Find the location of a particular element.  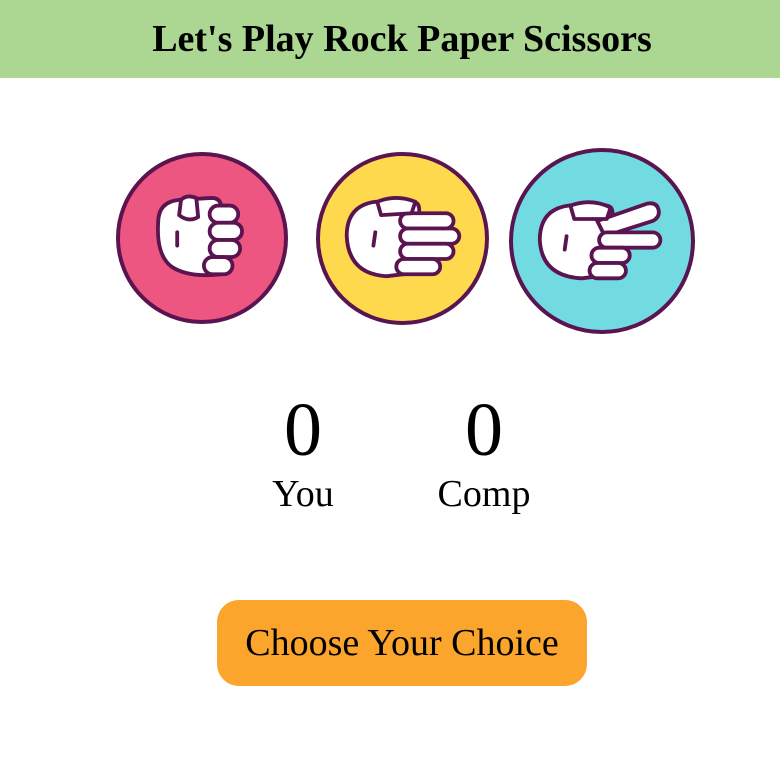

paper-choice-button is located at coordinates (402, 238).